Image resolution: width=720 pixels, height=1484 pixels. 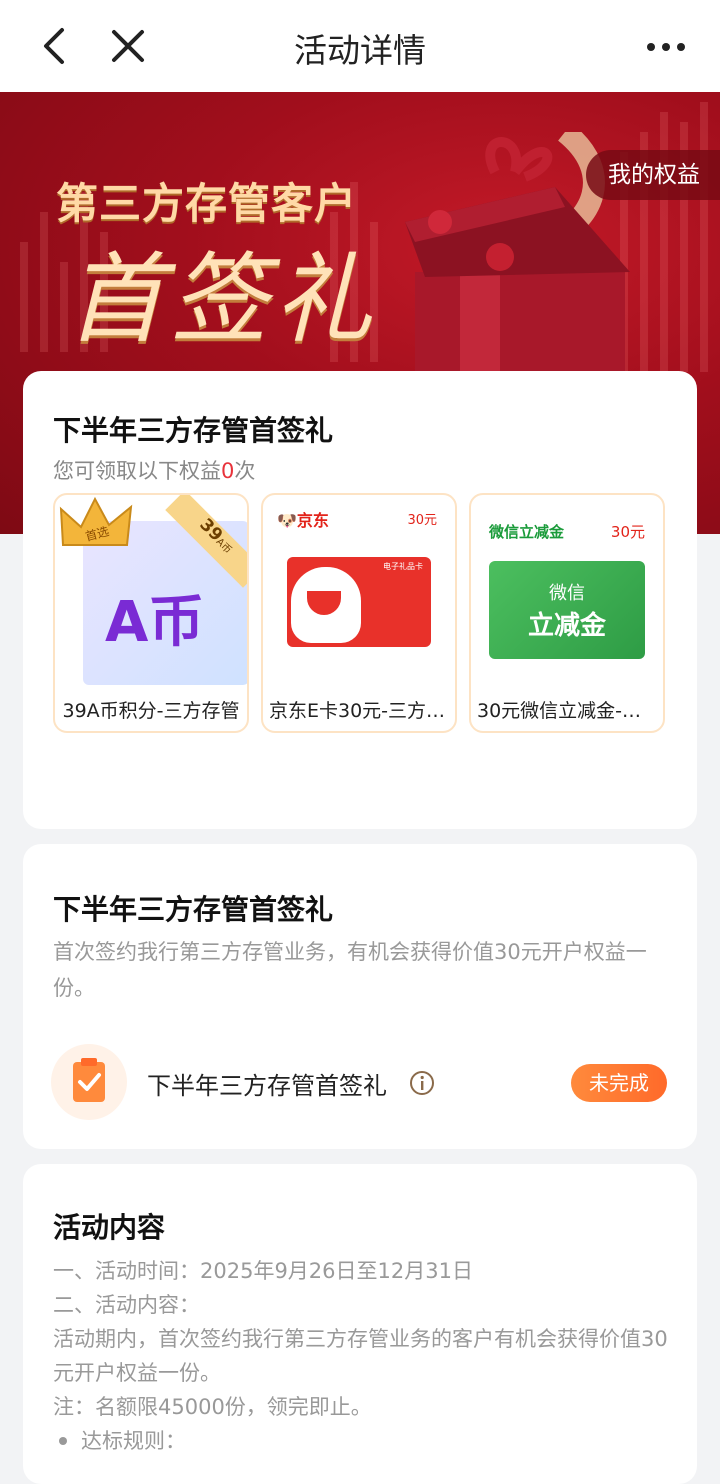 What do you see at coordinates (619, 1083) in the screenshot?
I see `task-status-button: 未完成` at bounding box center [619, 1083].